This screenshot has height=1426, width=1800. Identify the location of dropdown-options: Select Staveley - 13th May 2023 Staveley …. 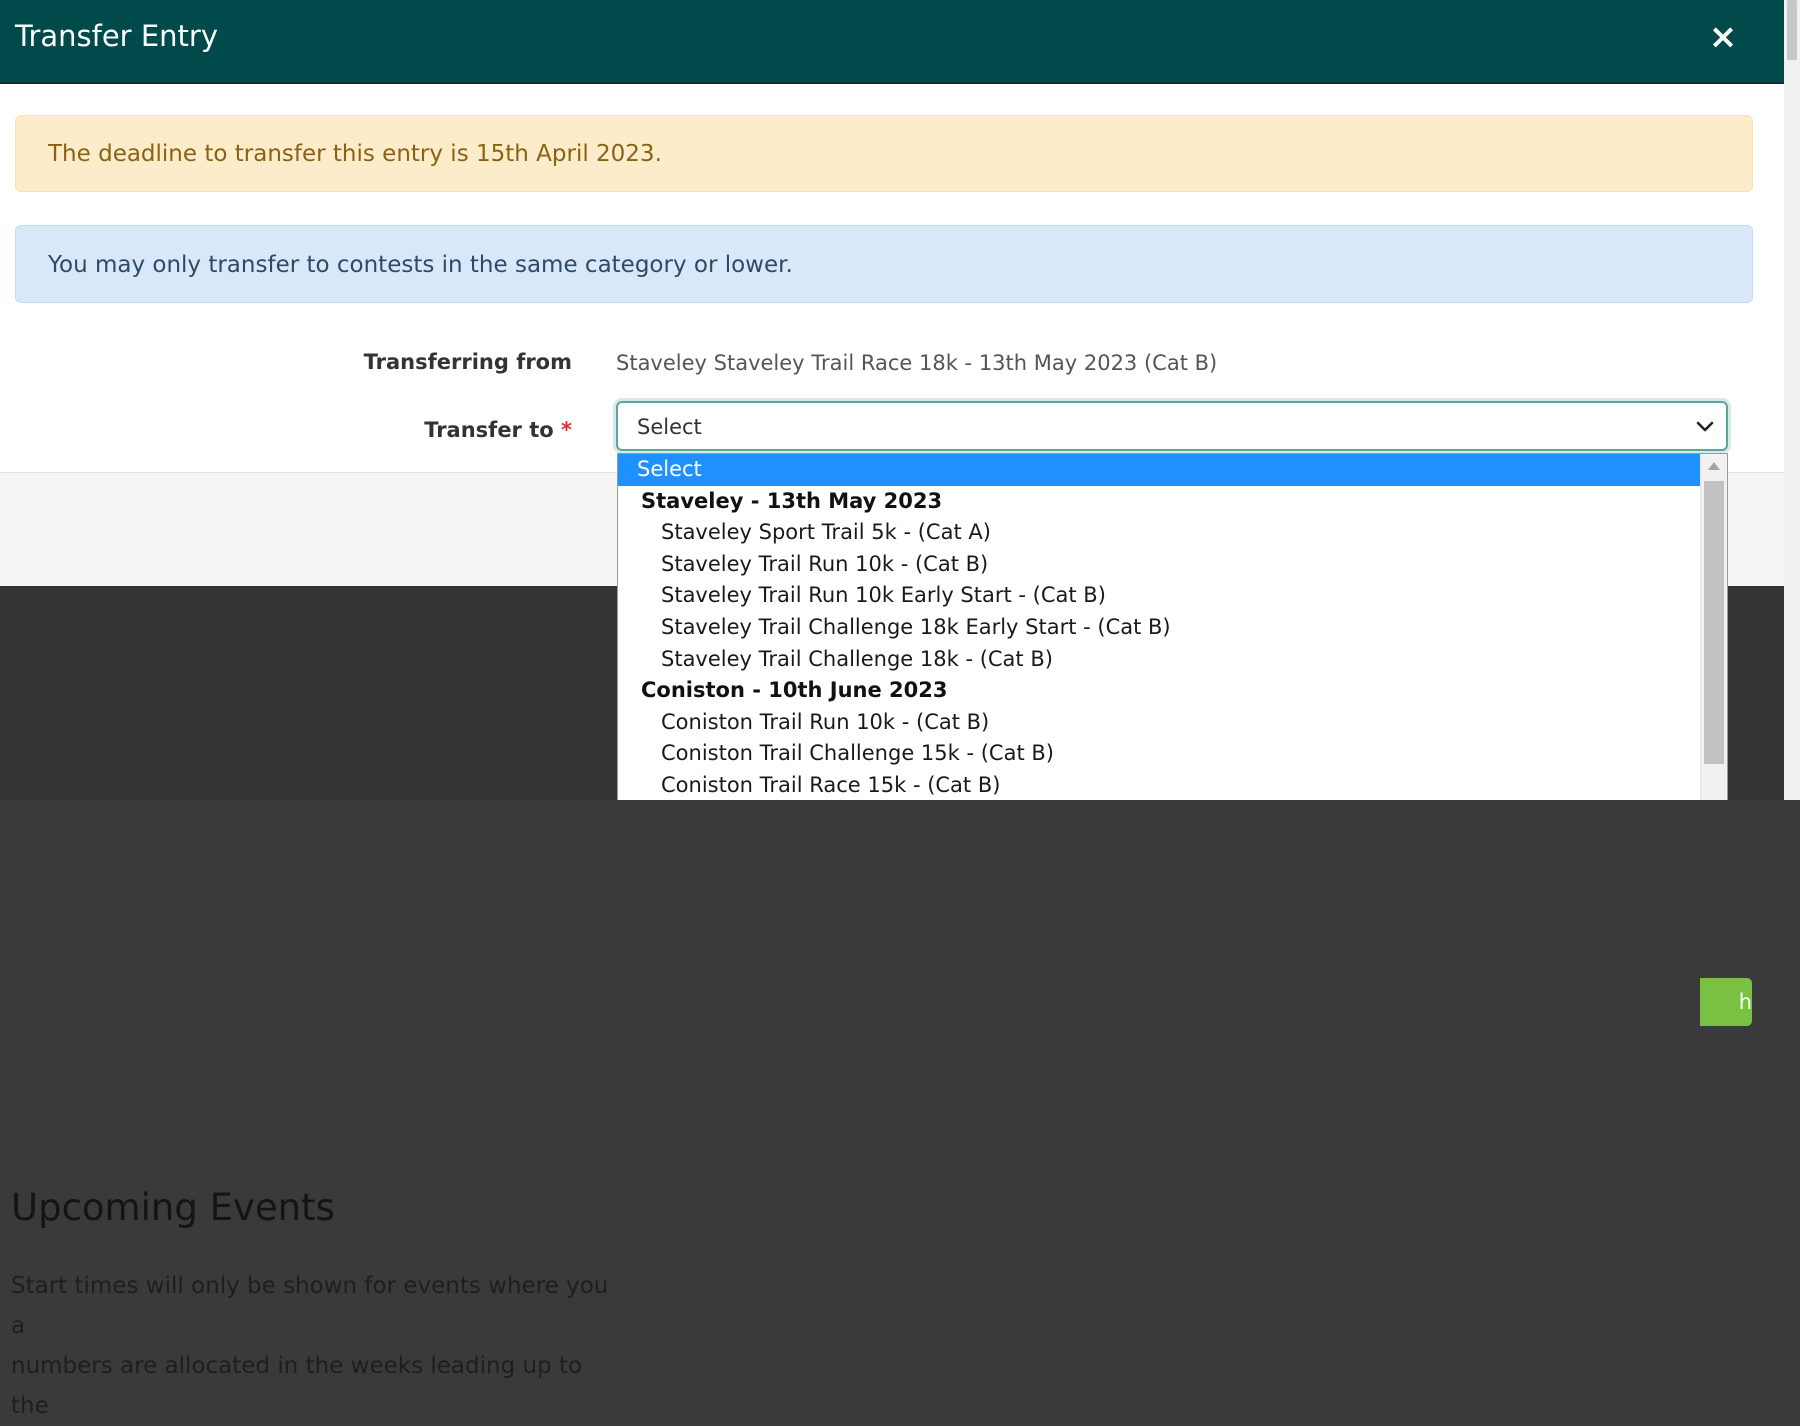
(1159, 627).